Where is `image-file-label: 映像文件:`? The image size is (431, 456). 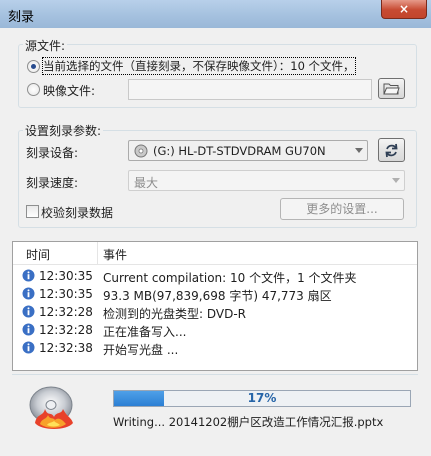 image-file-label: 映像文件: is located at coordinates (69, 90).